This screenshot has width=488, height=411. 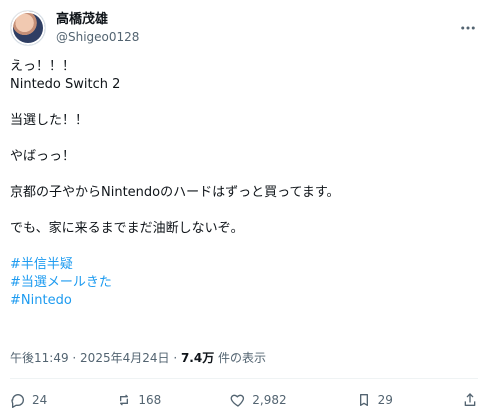 I want to click on share-icon, so click(x=470, y=400).